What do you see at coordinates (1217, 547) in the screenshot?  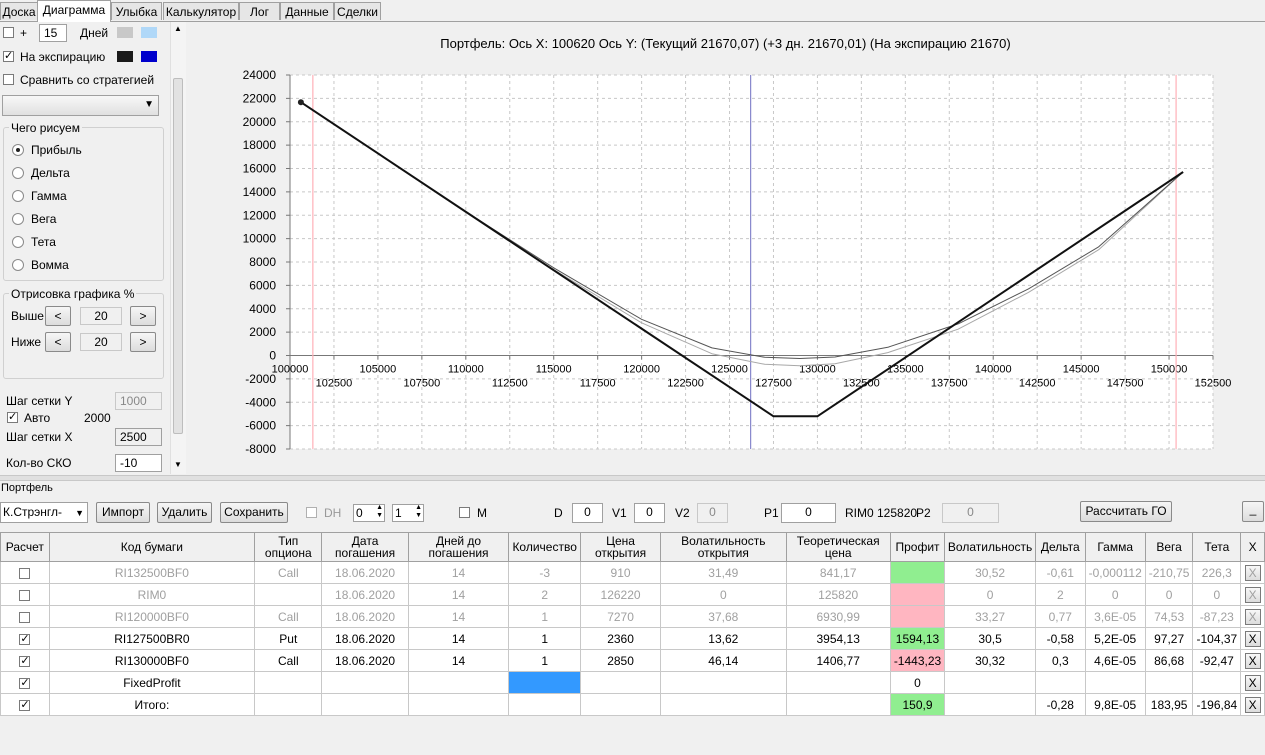 I see `header-theta: Тета` at bounding box center [1217, 547].